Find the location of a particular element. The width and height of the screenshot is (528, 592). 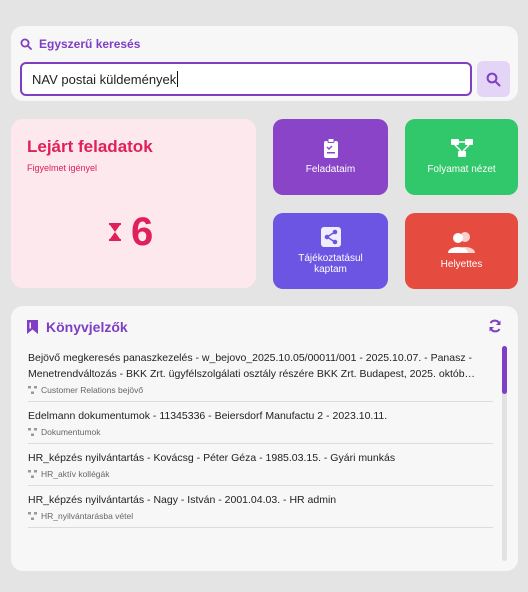

bookmark-tag-label: Customer Relations bejövő is located at coordinates (92, 390).